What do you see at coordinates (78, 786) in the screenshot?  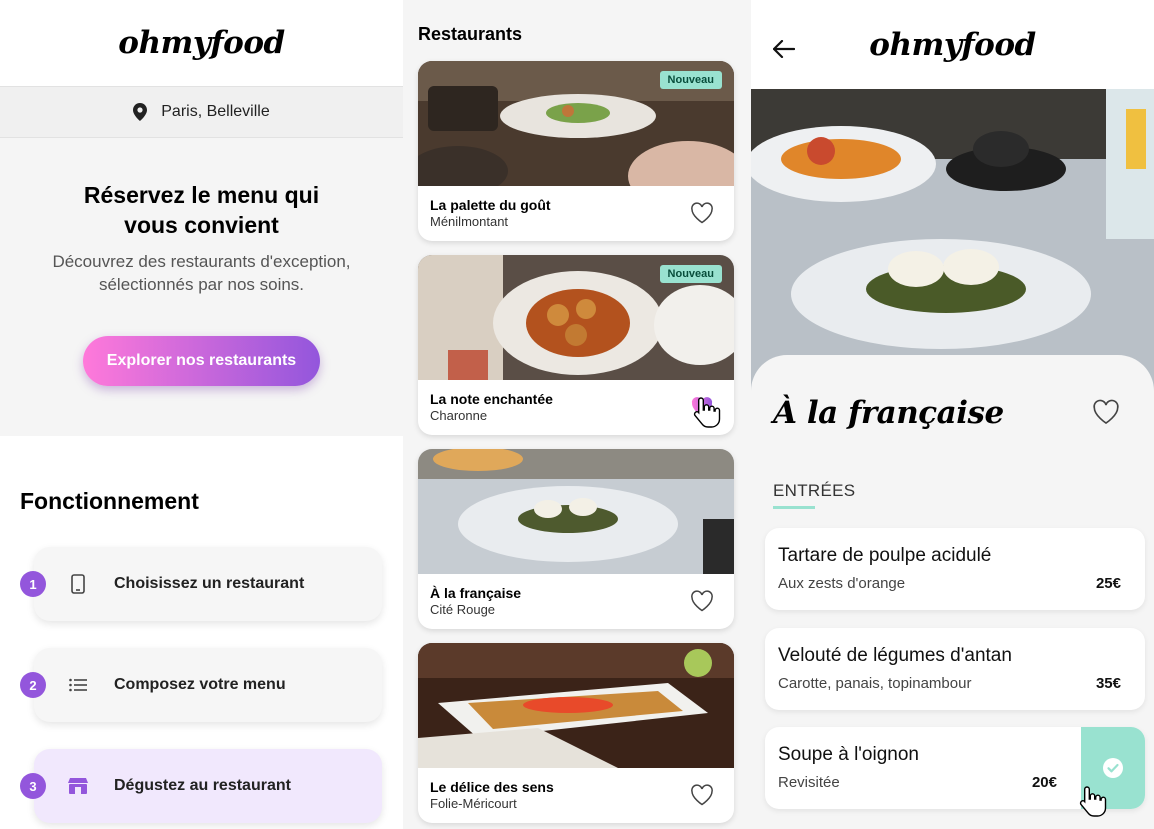 I see `store-icon` at bounding box center [78, 786].